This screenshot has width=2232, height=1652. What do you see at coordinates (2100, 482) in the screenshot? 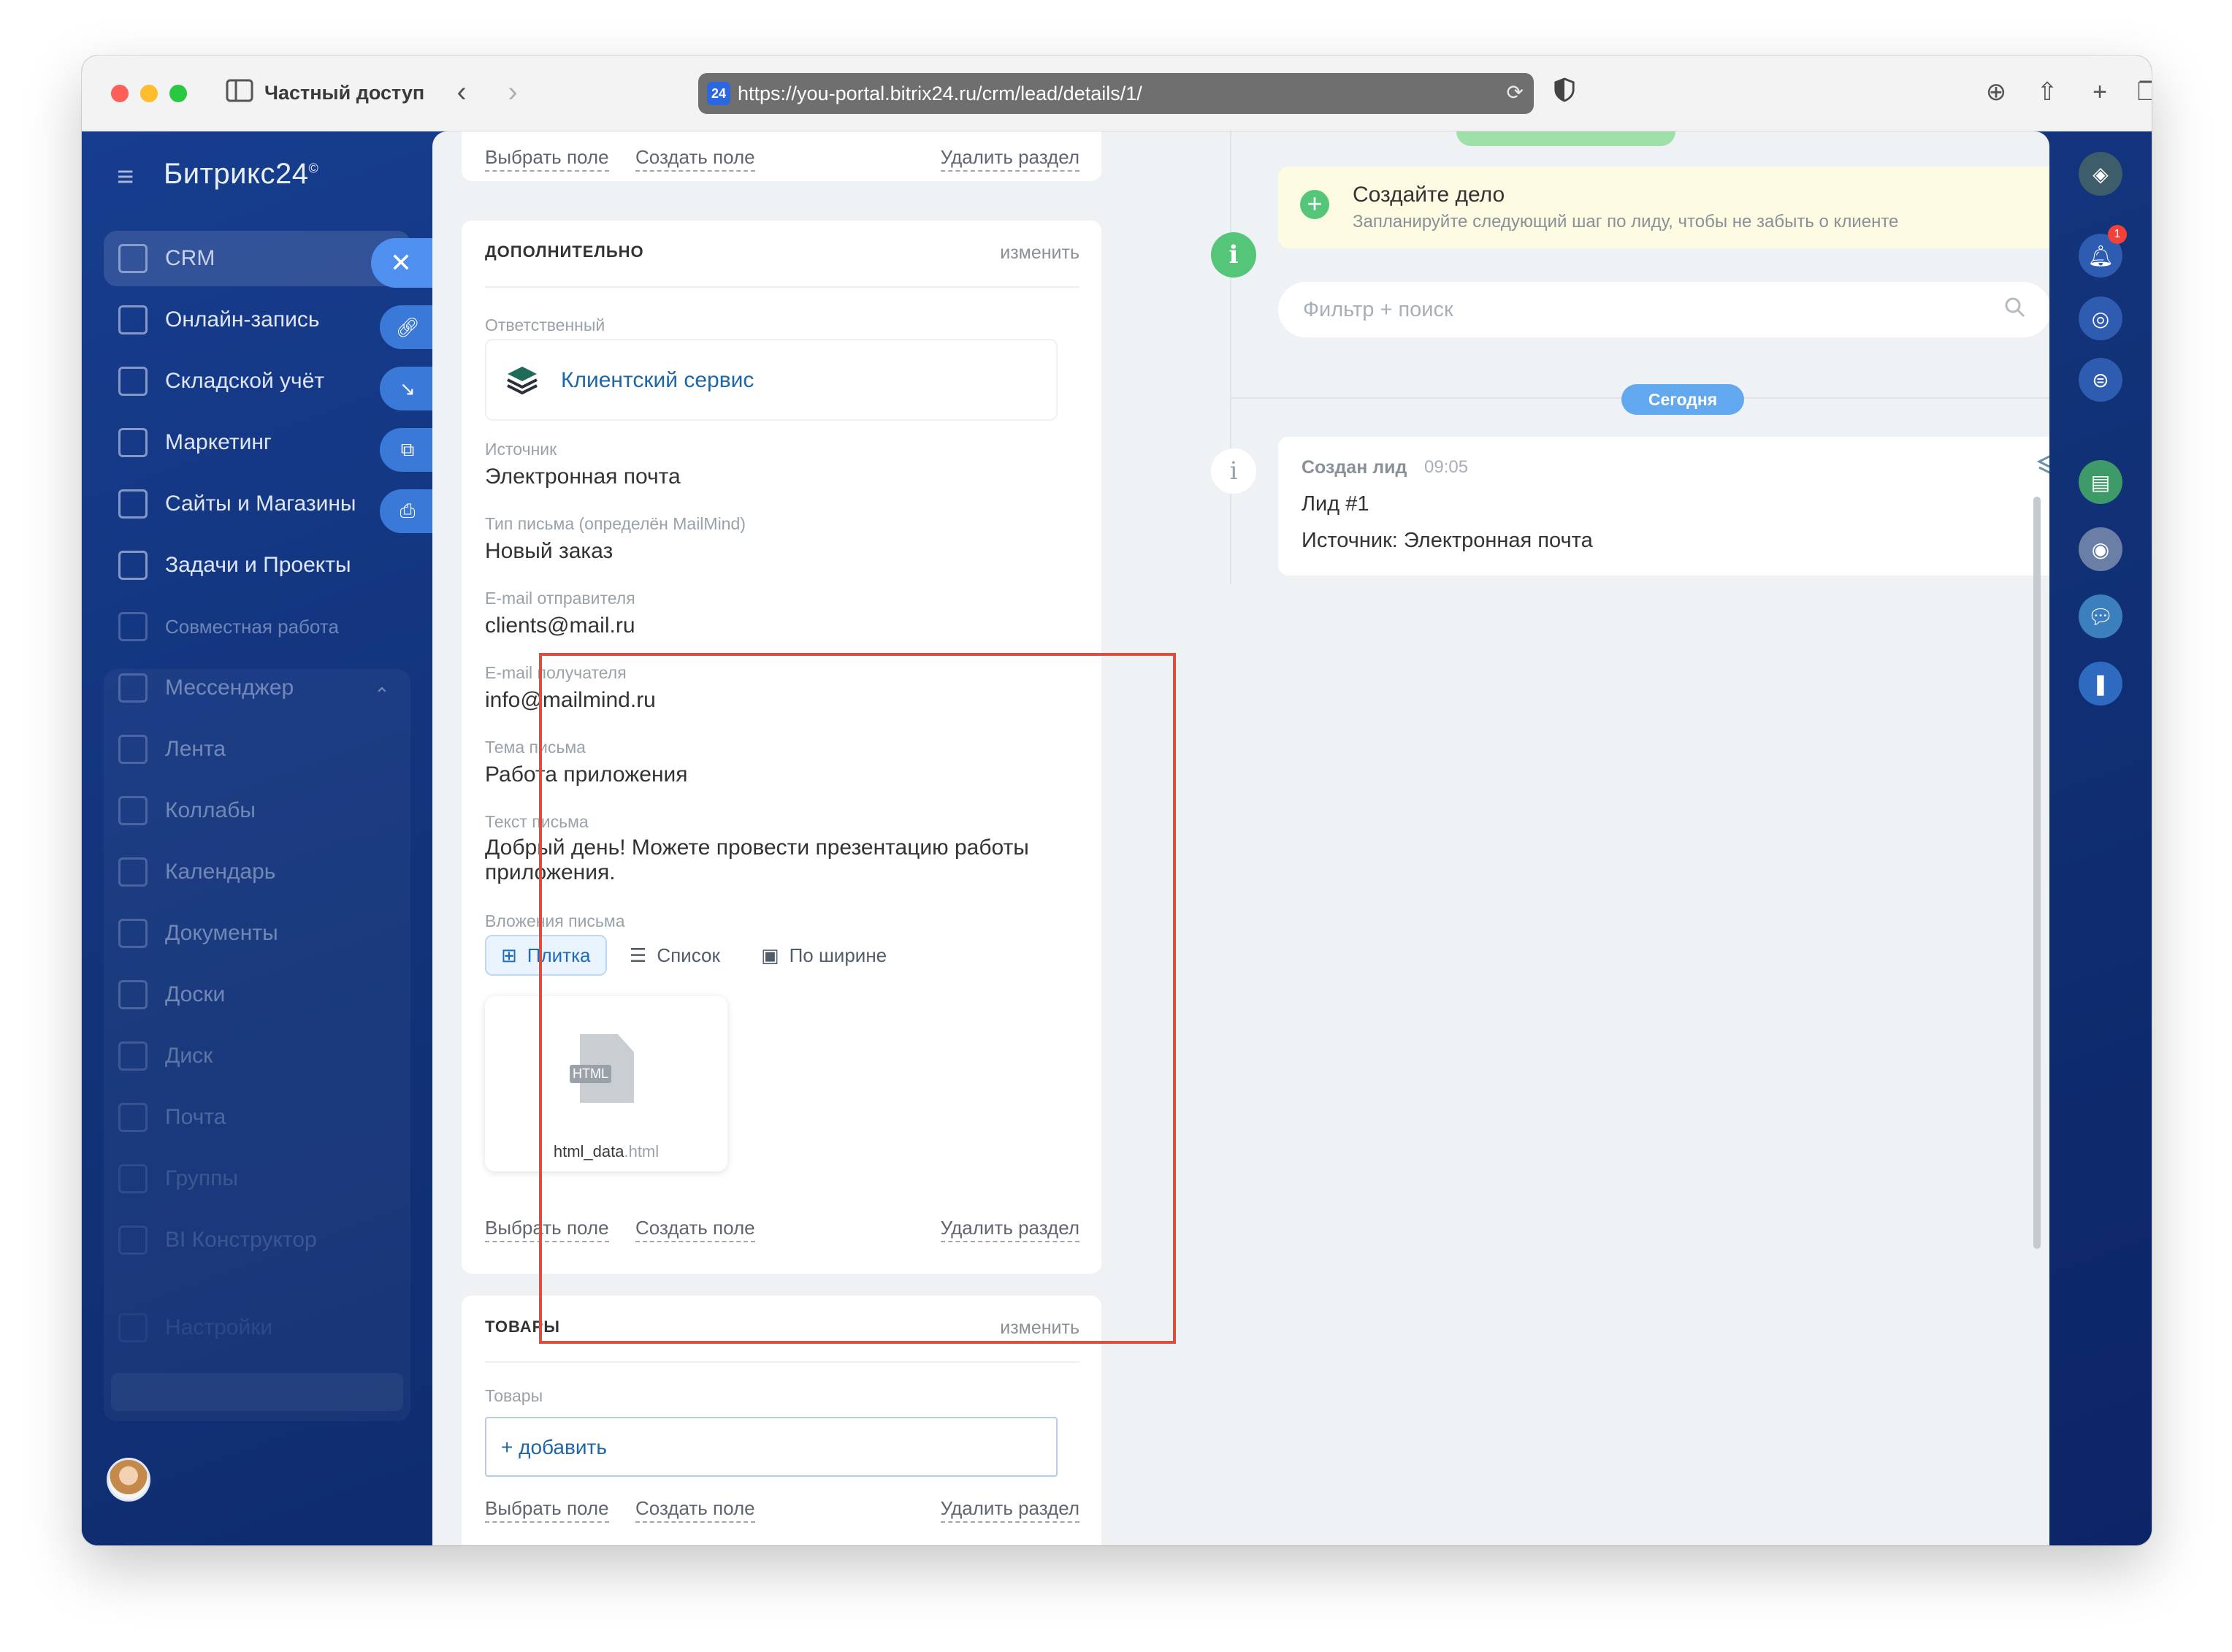
I see `app-green-icon: ▤` at bounding box center [2100, 482].